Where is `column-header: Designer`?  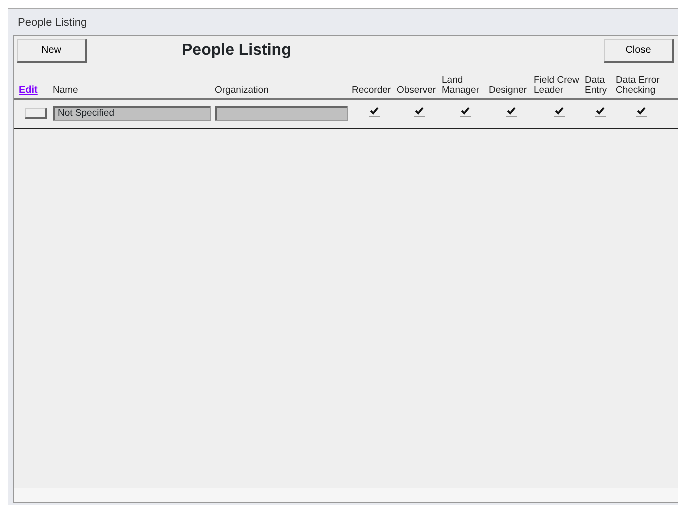
column-header: Designer is located at coordinates (508, 90).